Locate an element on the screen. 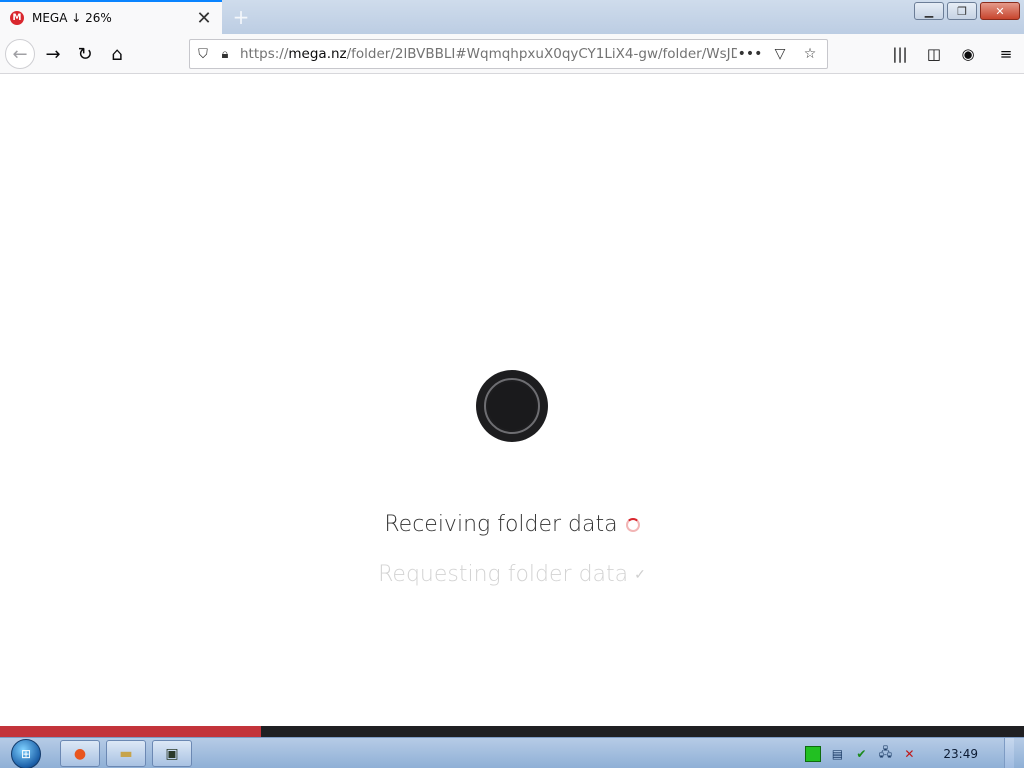 The width and height of the screenshot is (1024, 768). taskbar-explorer: ▬ is located at coordinates (126, 753).